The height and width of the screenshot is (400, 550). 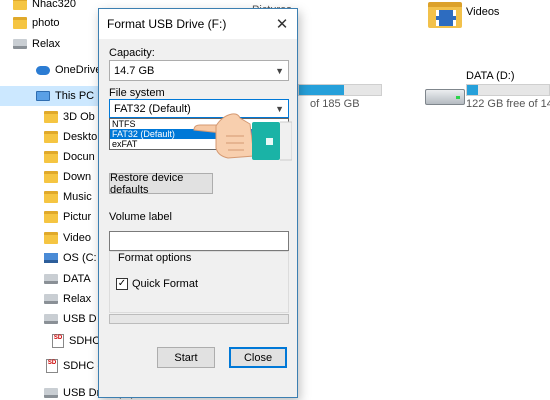 I want to click on nav-item-3d-objects: 3D Ob, so click(x=69, y=117).